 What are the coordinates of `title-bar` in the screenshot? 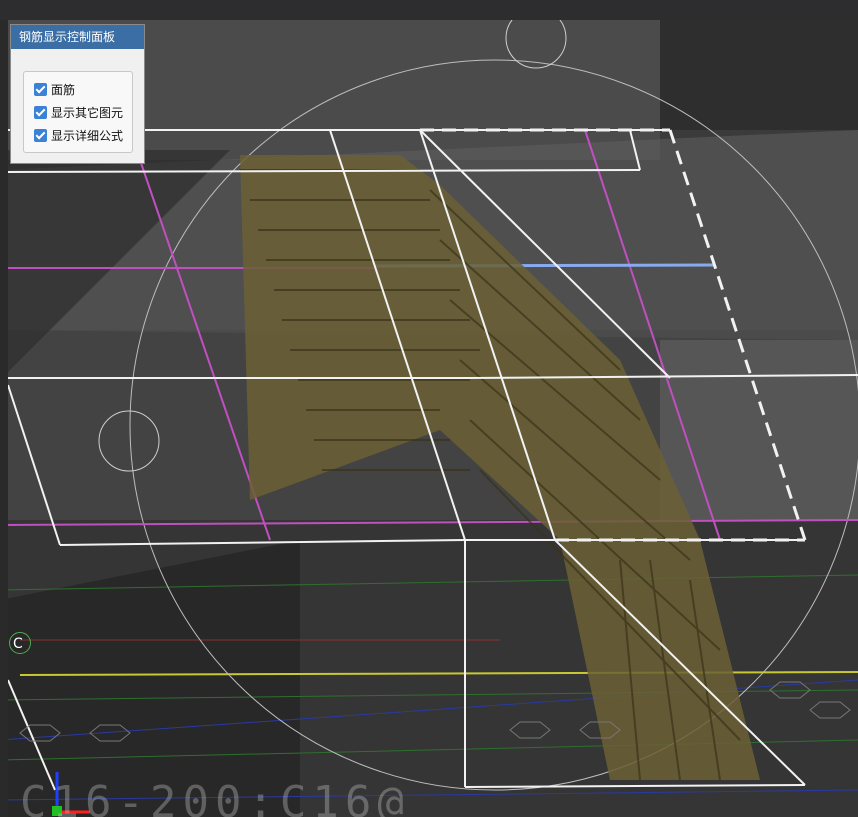 It's located at (429, 10).